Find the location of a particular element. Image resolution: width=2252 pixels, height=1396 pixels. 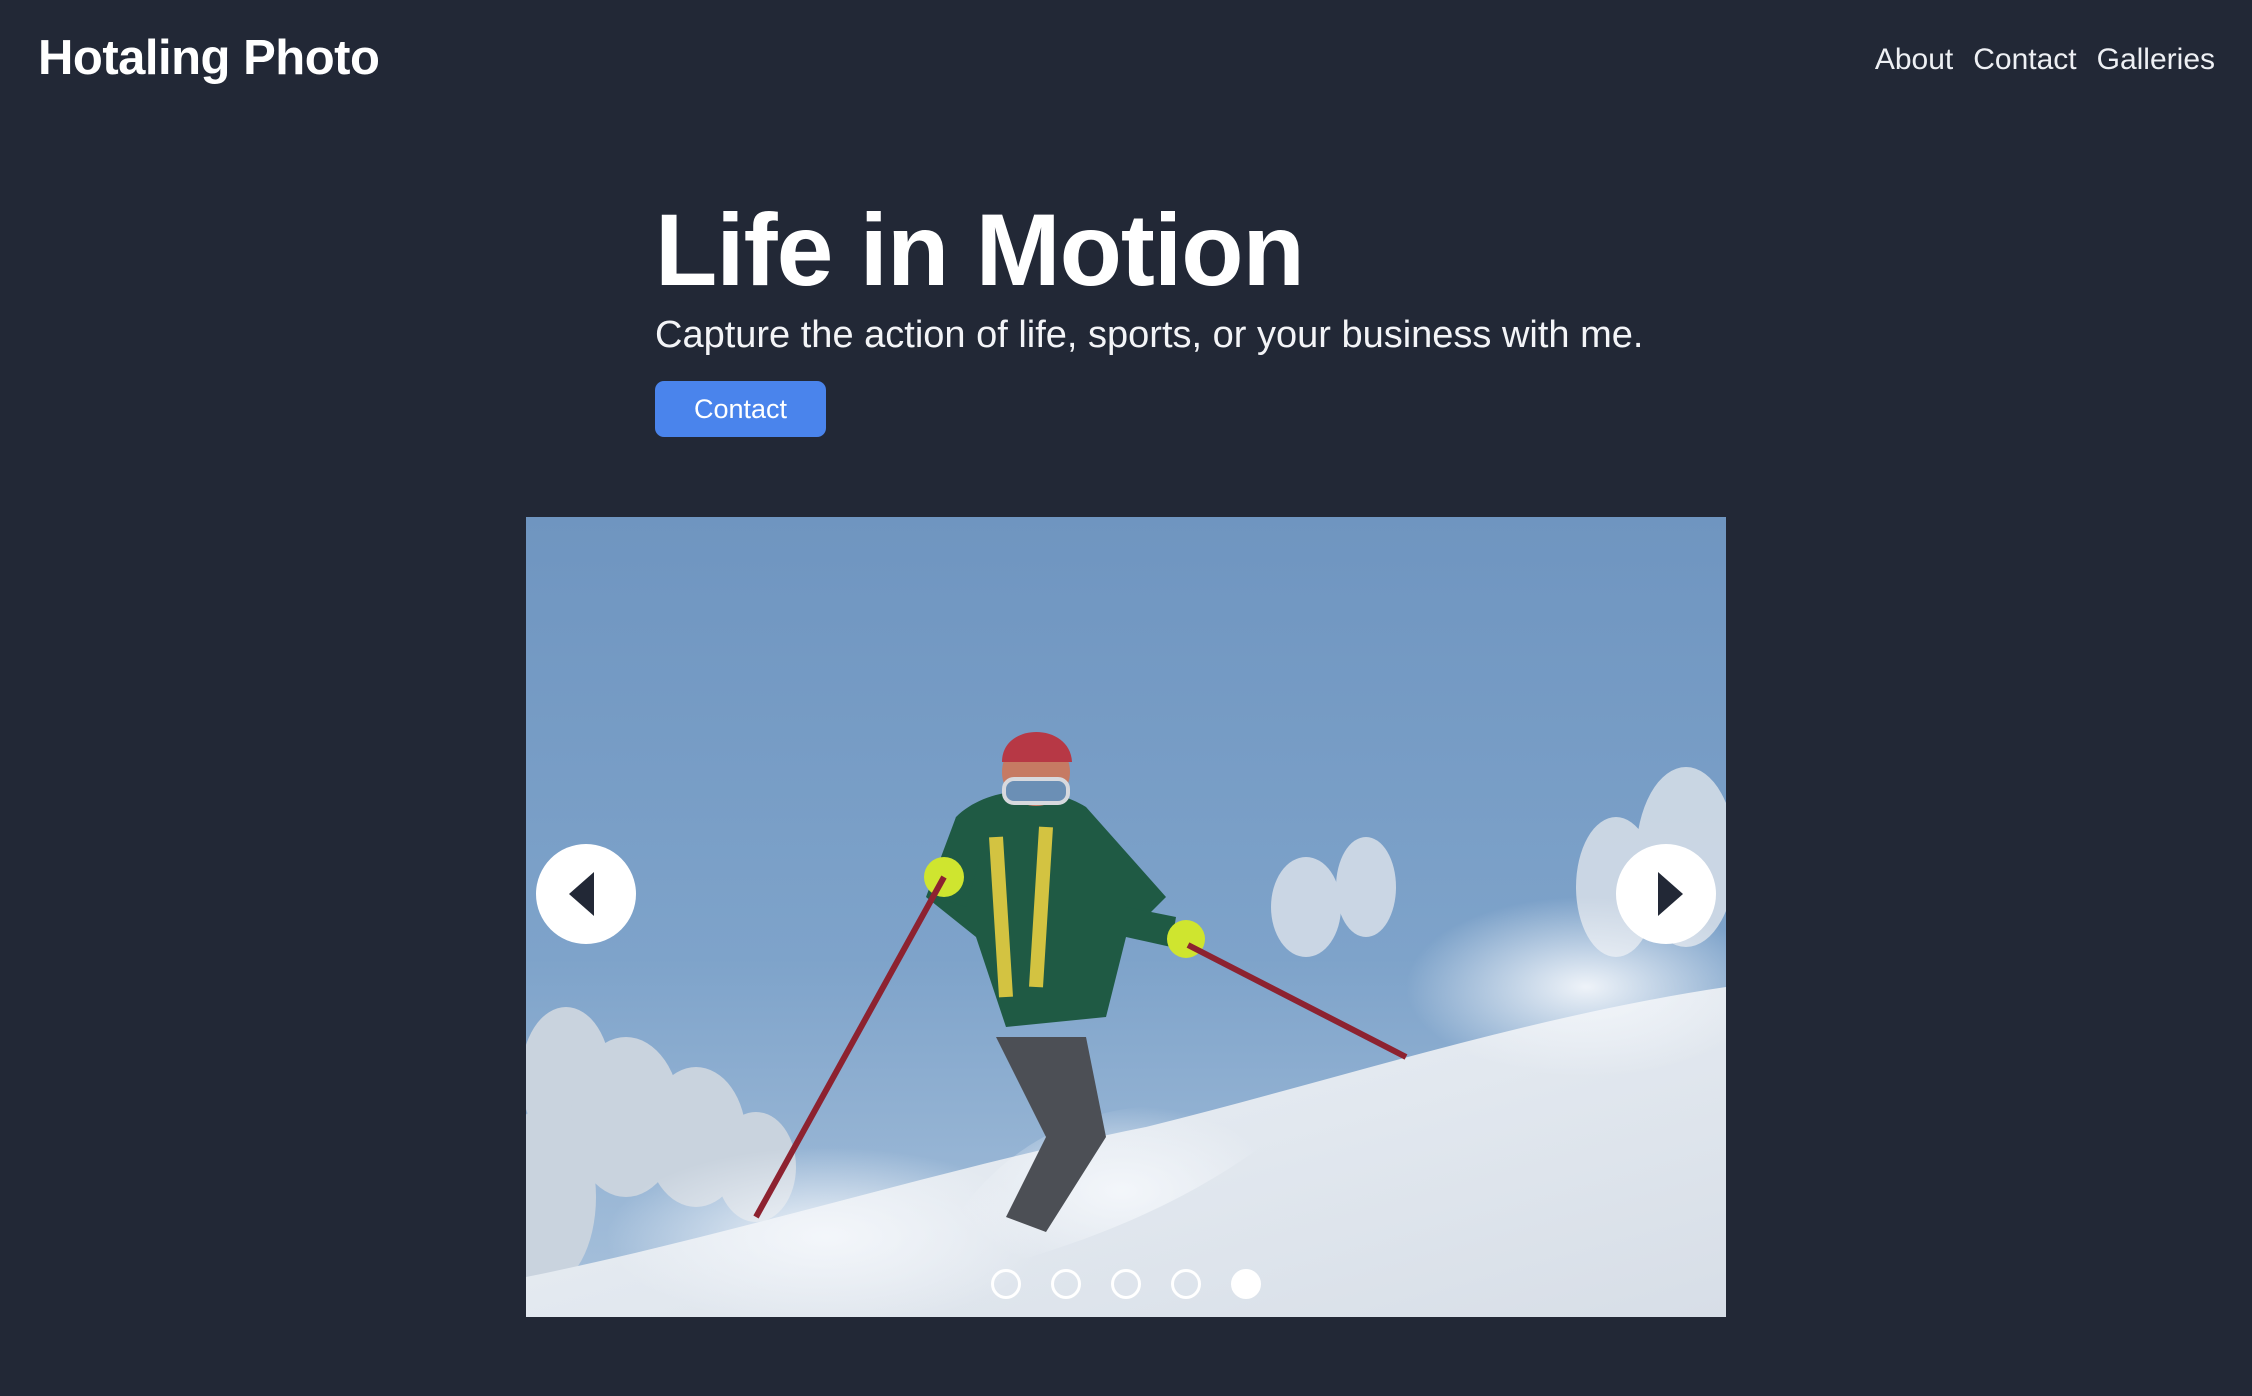

carousel-prev-button is located at coordinates (586, 894).